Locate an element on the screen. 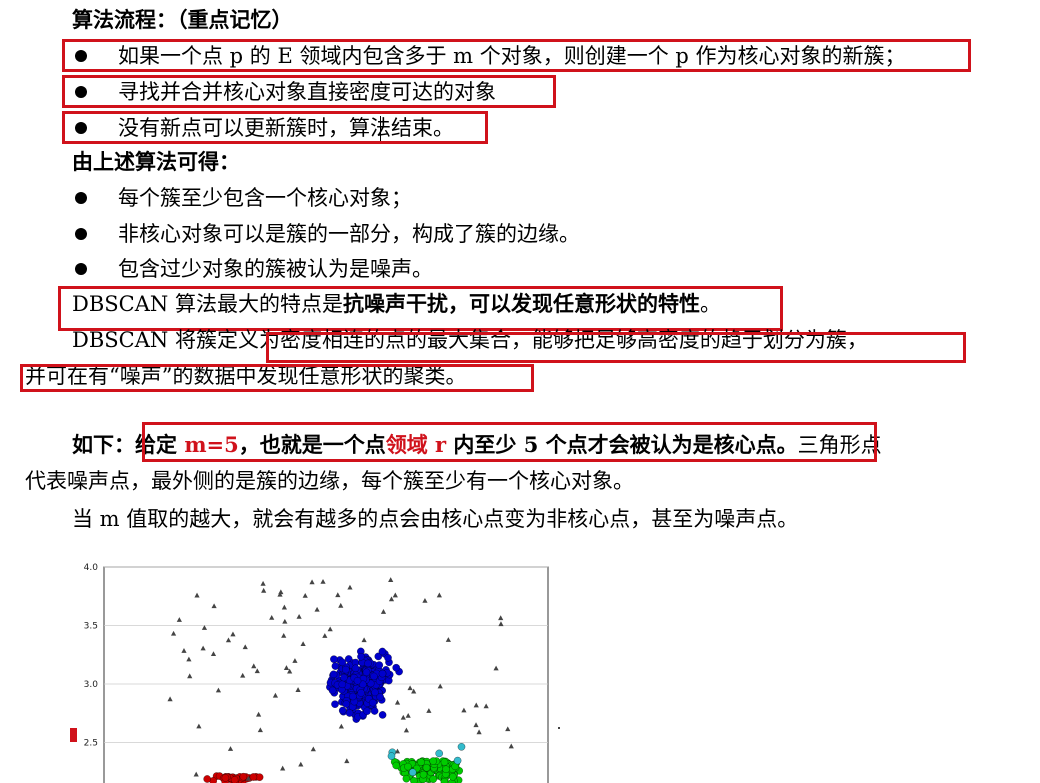 The image size is (1040, 783). note-line: 当 m 值取的越大，就会有越多的点会由核心点变为非核心点，甚至为噪声点。 is located at coordinates (435, 519).